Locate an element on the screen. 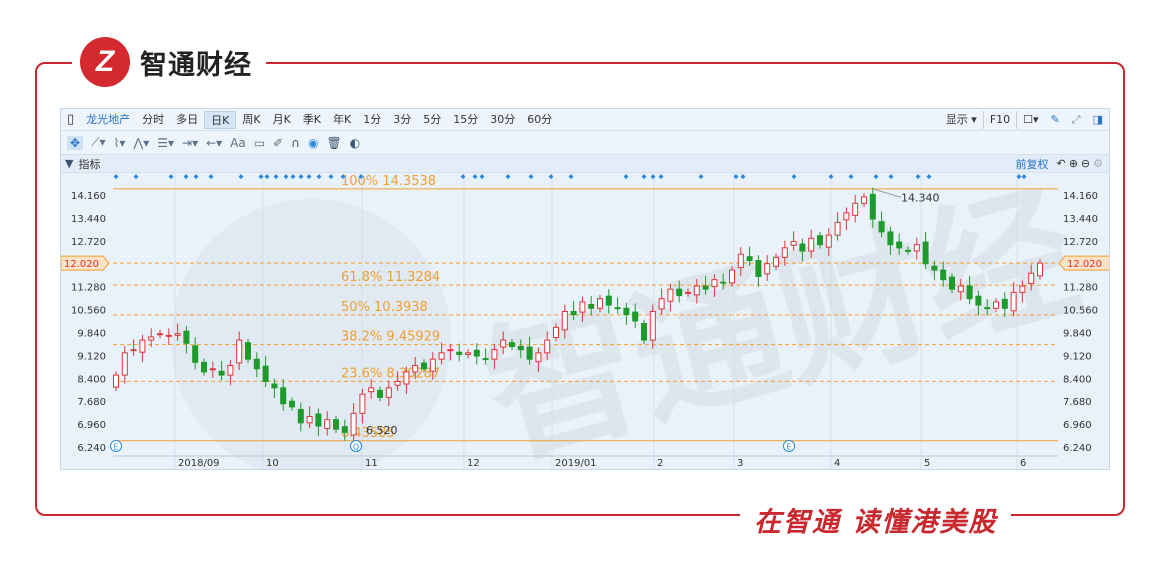 Image resolution: width=1163 pixels, height=583 pixels. y-tick-label-right: 7.680 is located at coordinates (1077, 402).